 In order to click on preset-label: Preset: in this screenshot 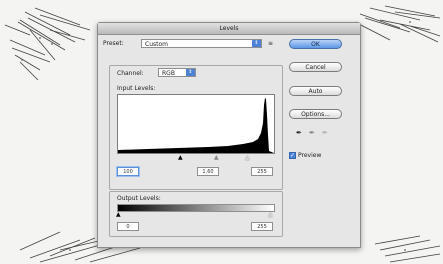, I will do `click(113, 43)`.